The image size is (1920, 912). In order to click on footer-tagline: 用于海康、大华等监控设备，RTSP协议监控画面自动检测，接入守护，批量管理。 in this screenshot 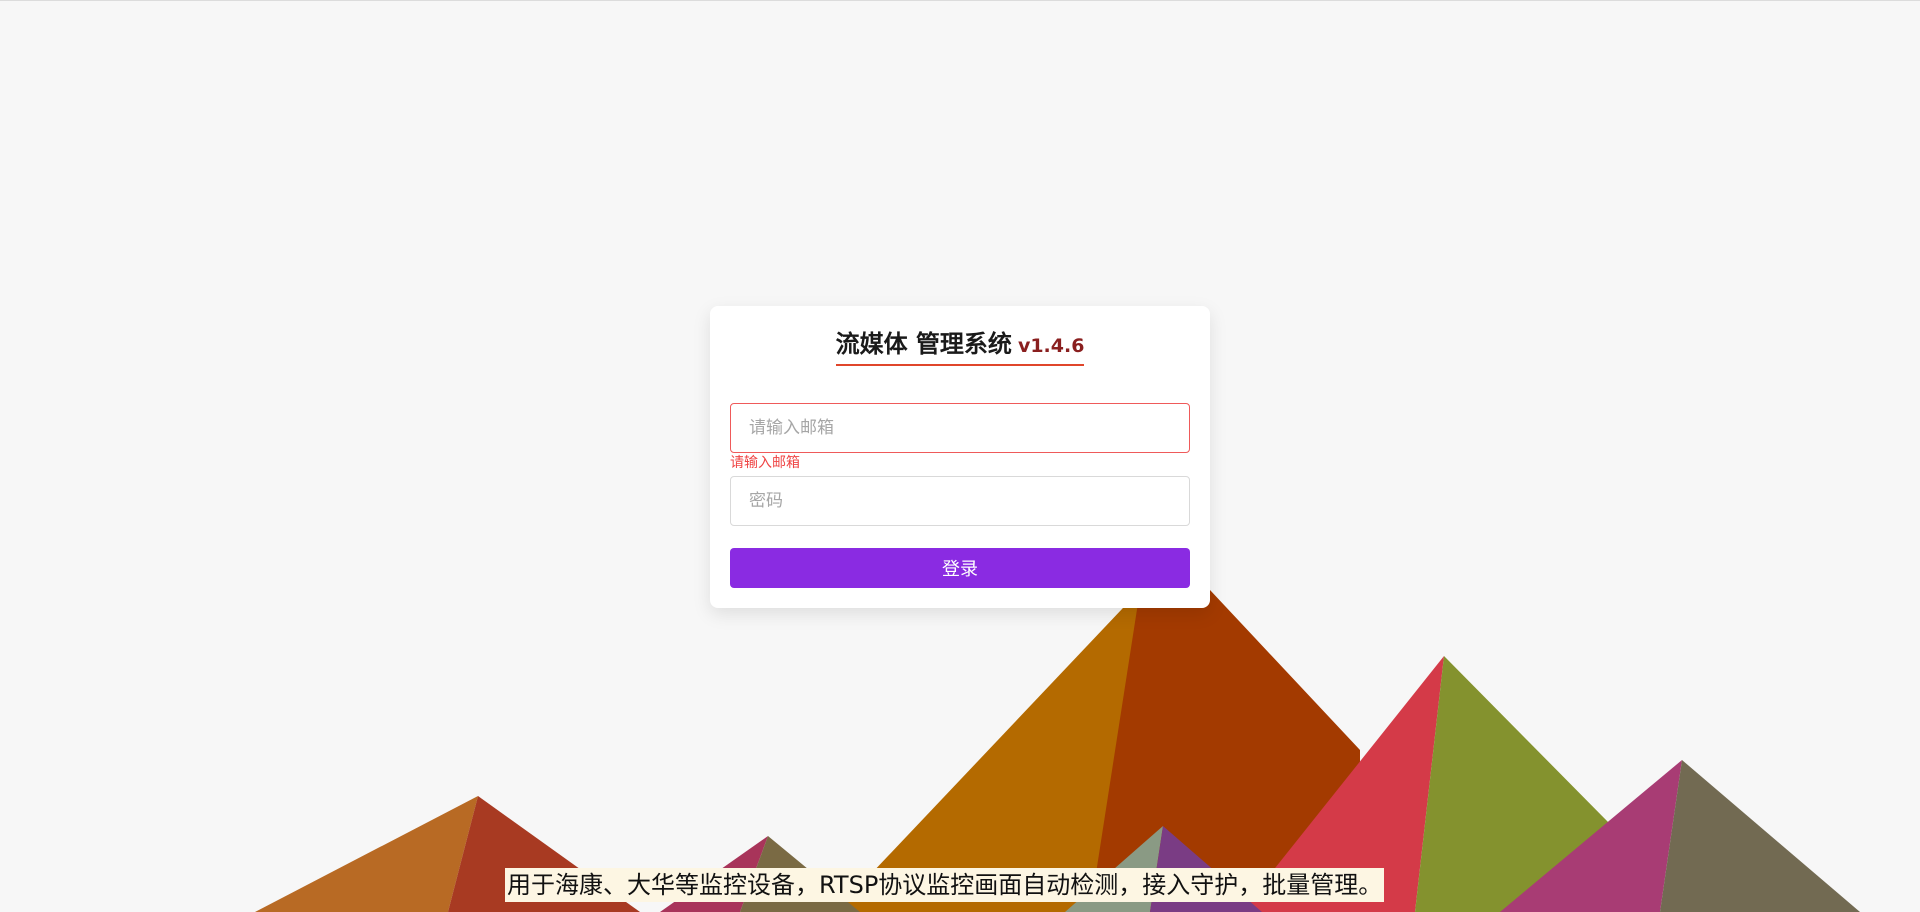, I will do `click(945, 885)`.